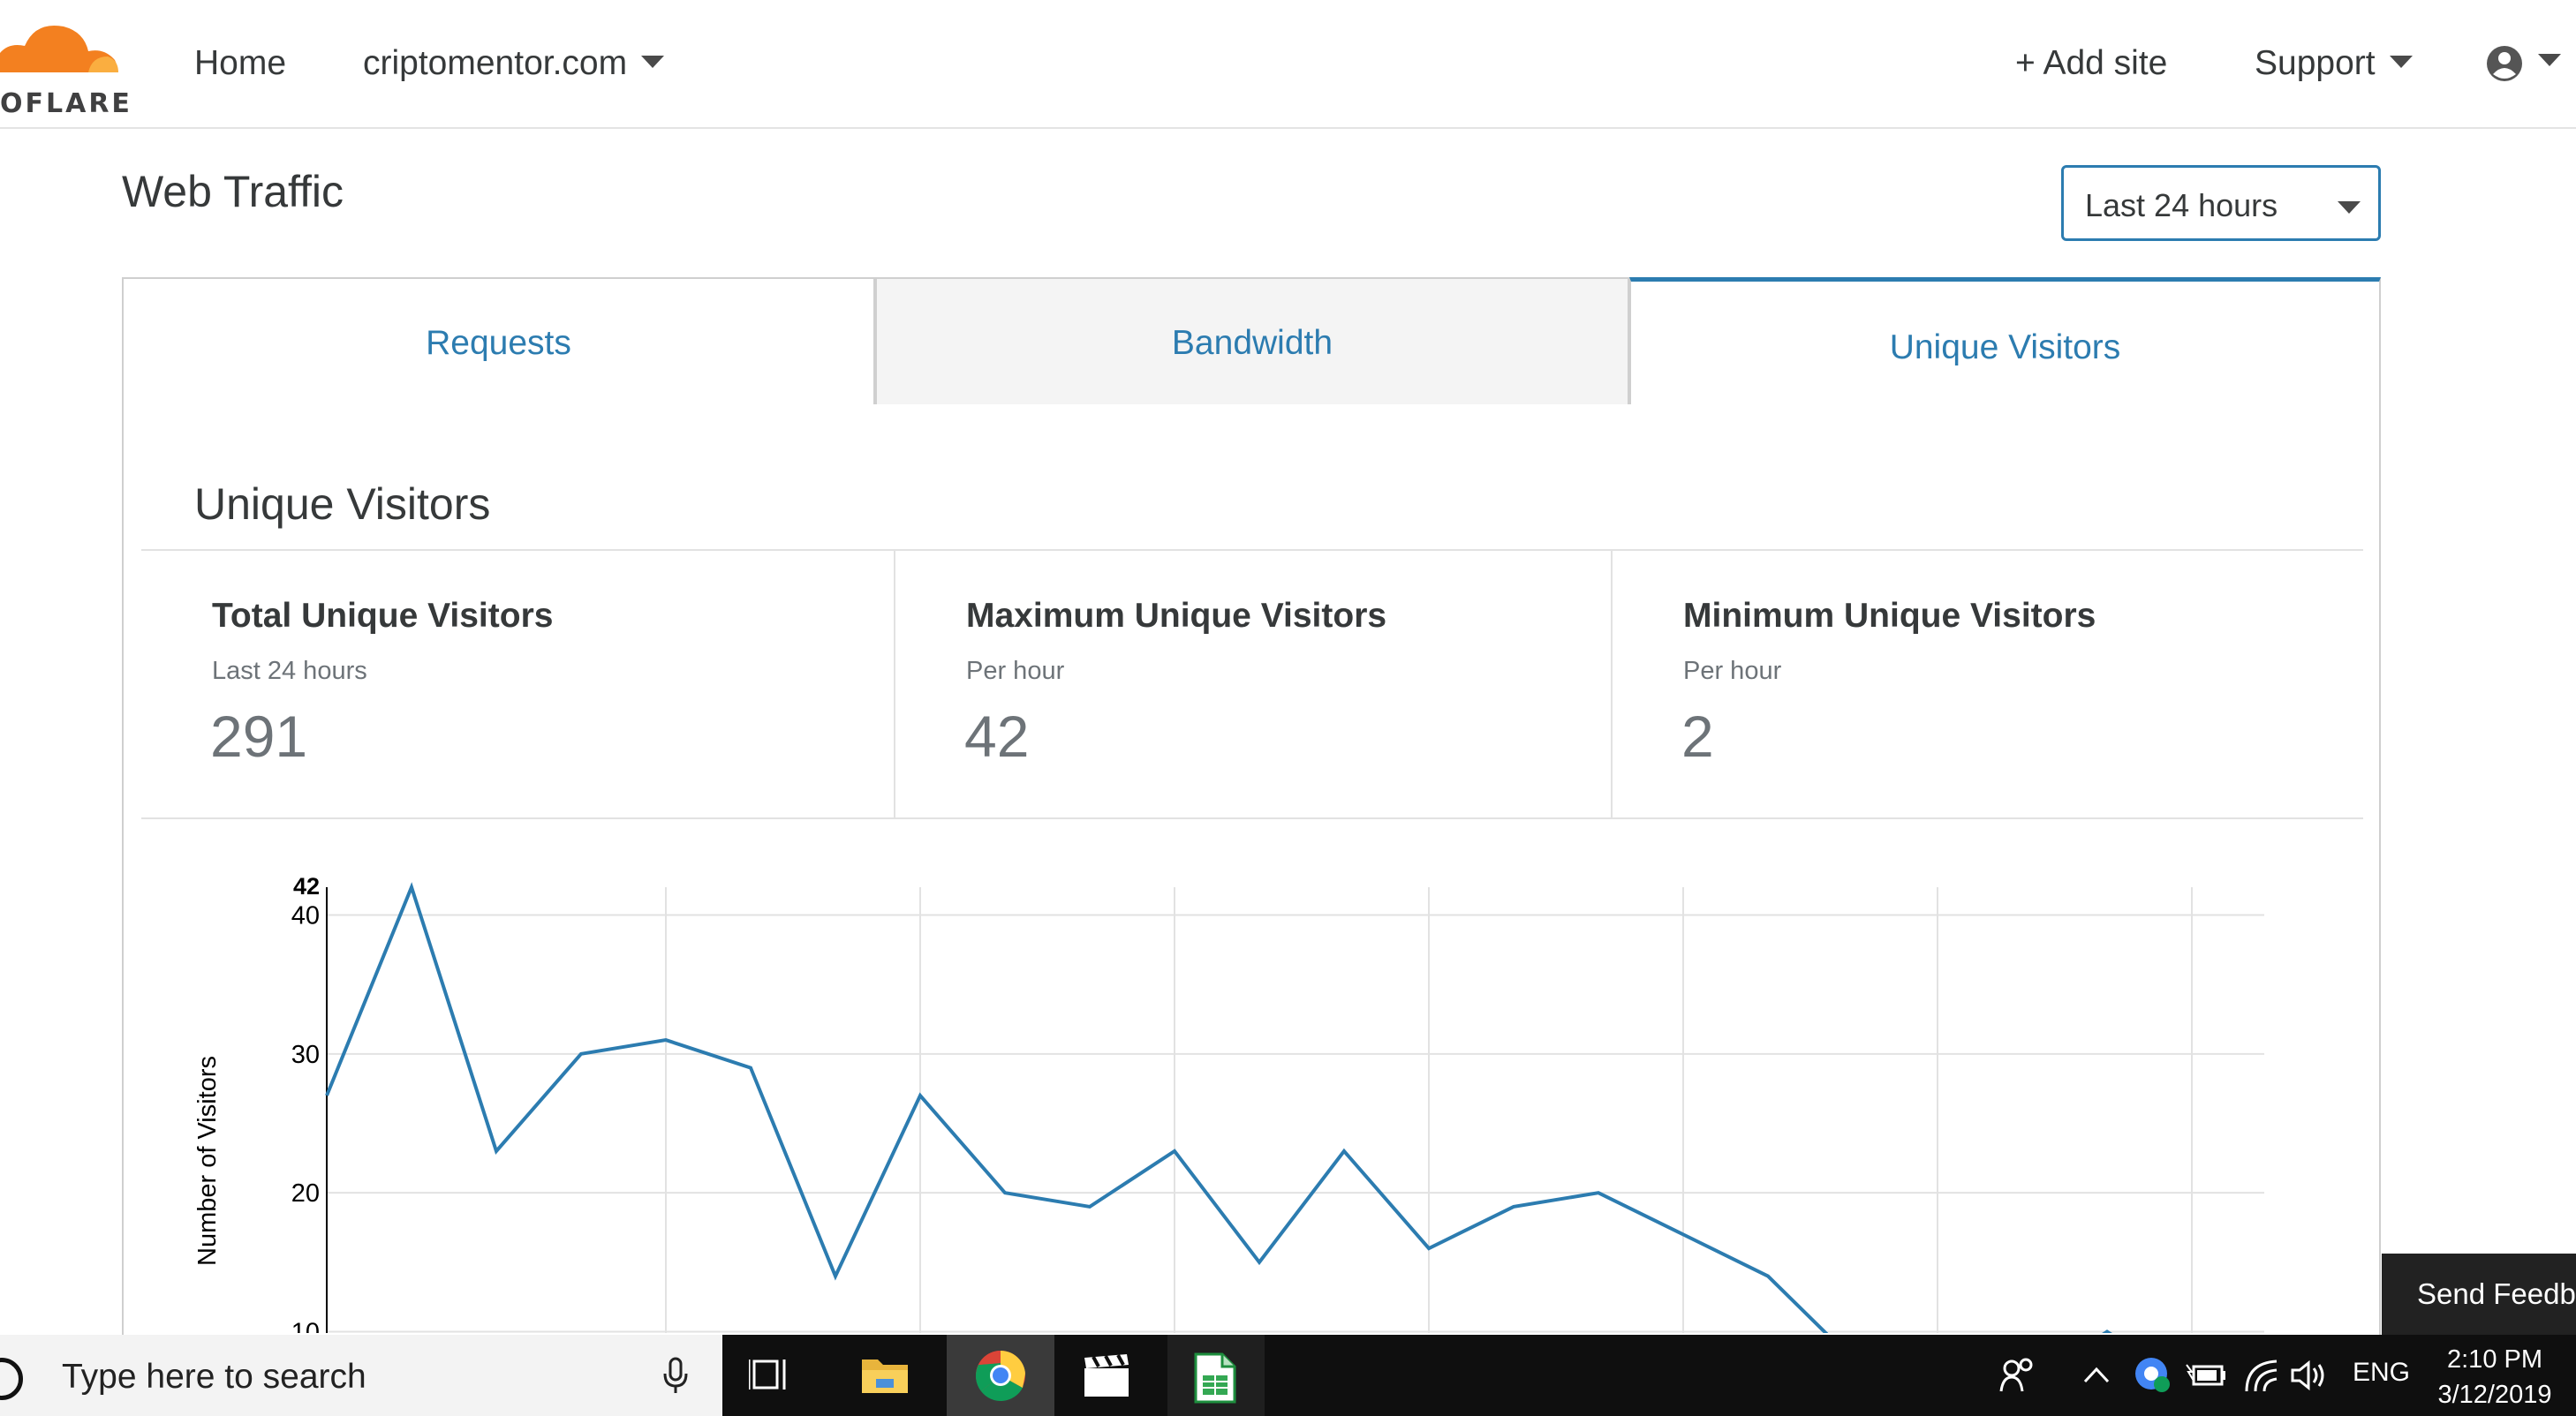  I want to click on chart-y-axis: 10 20 30 4042, so click(309, 1103).